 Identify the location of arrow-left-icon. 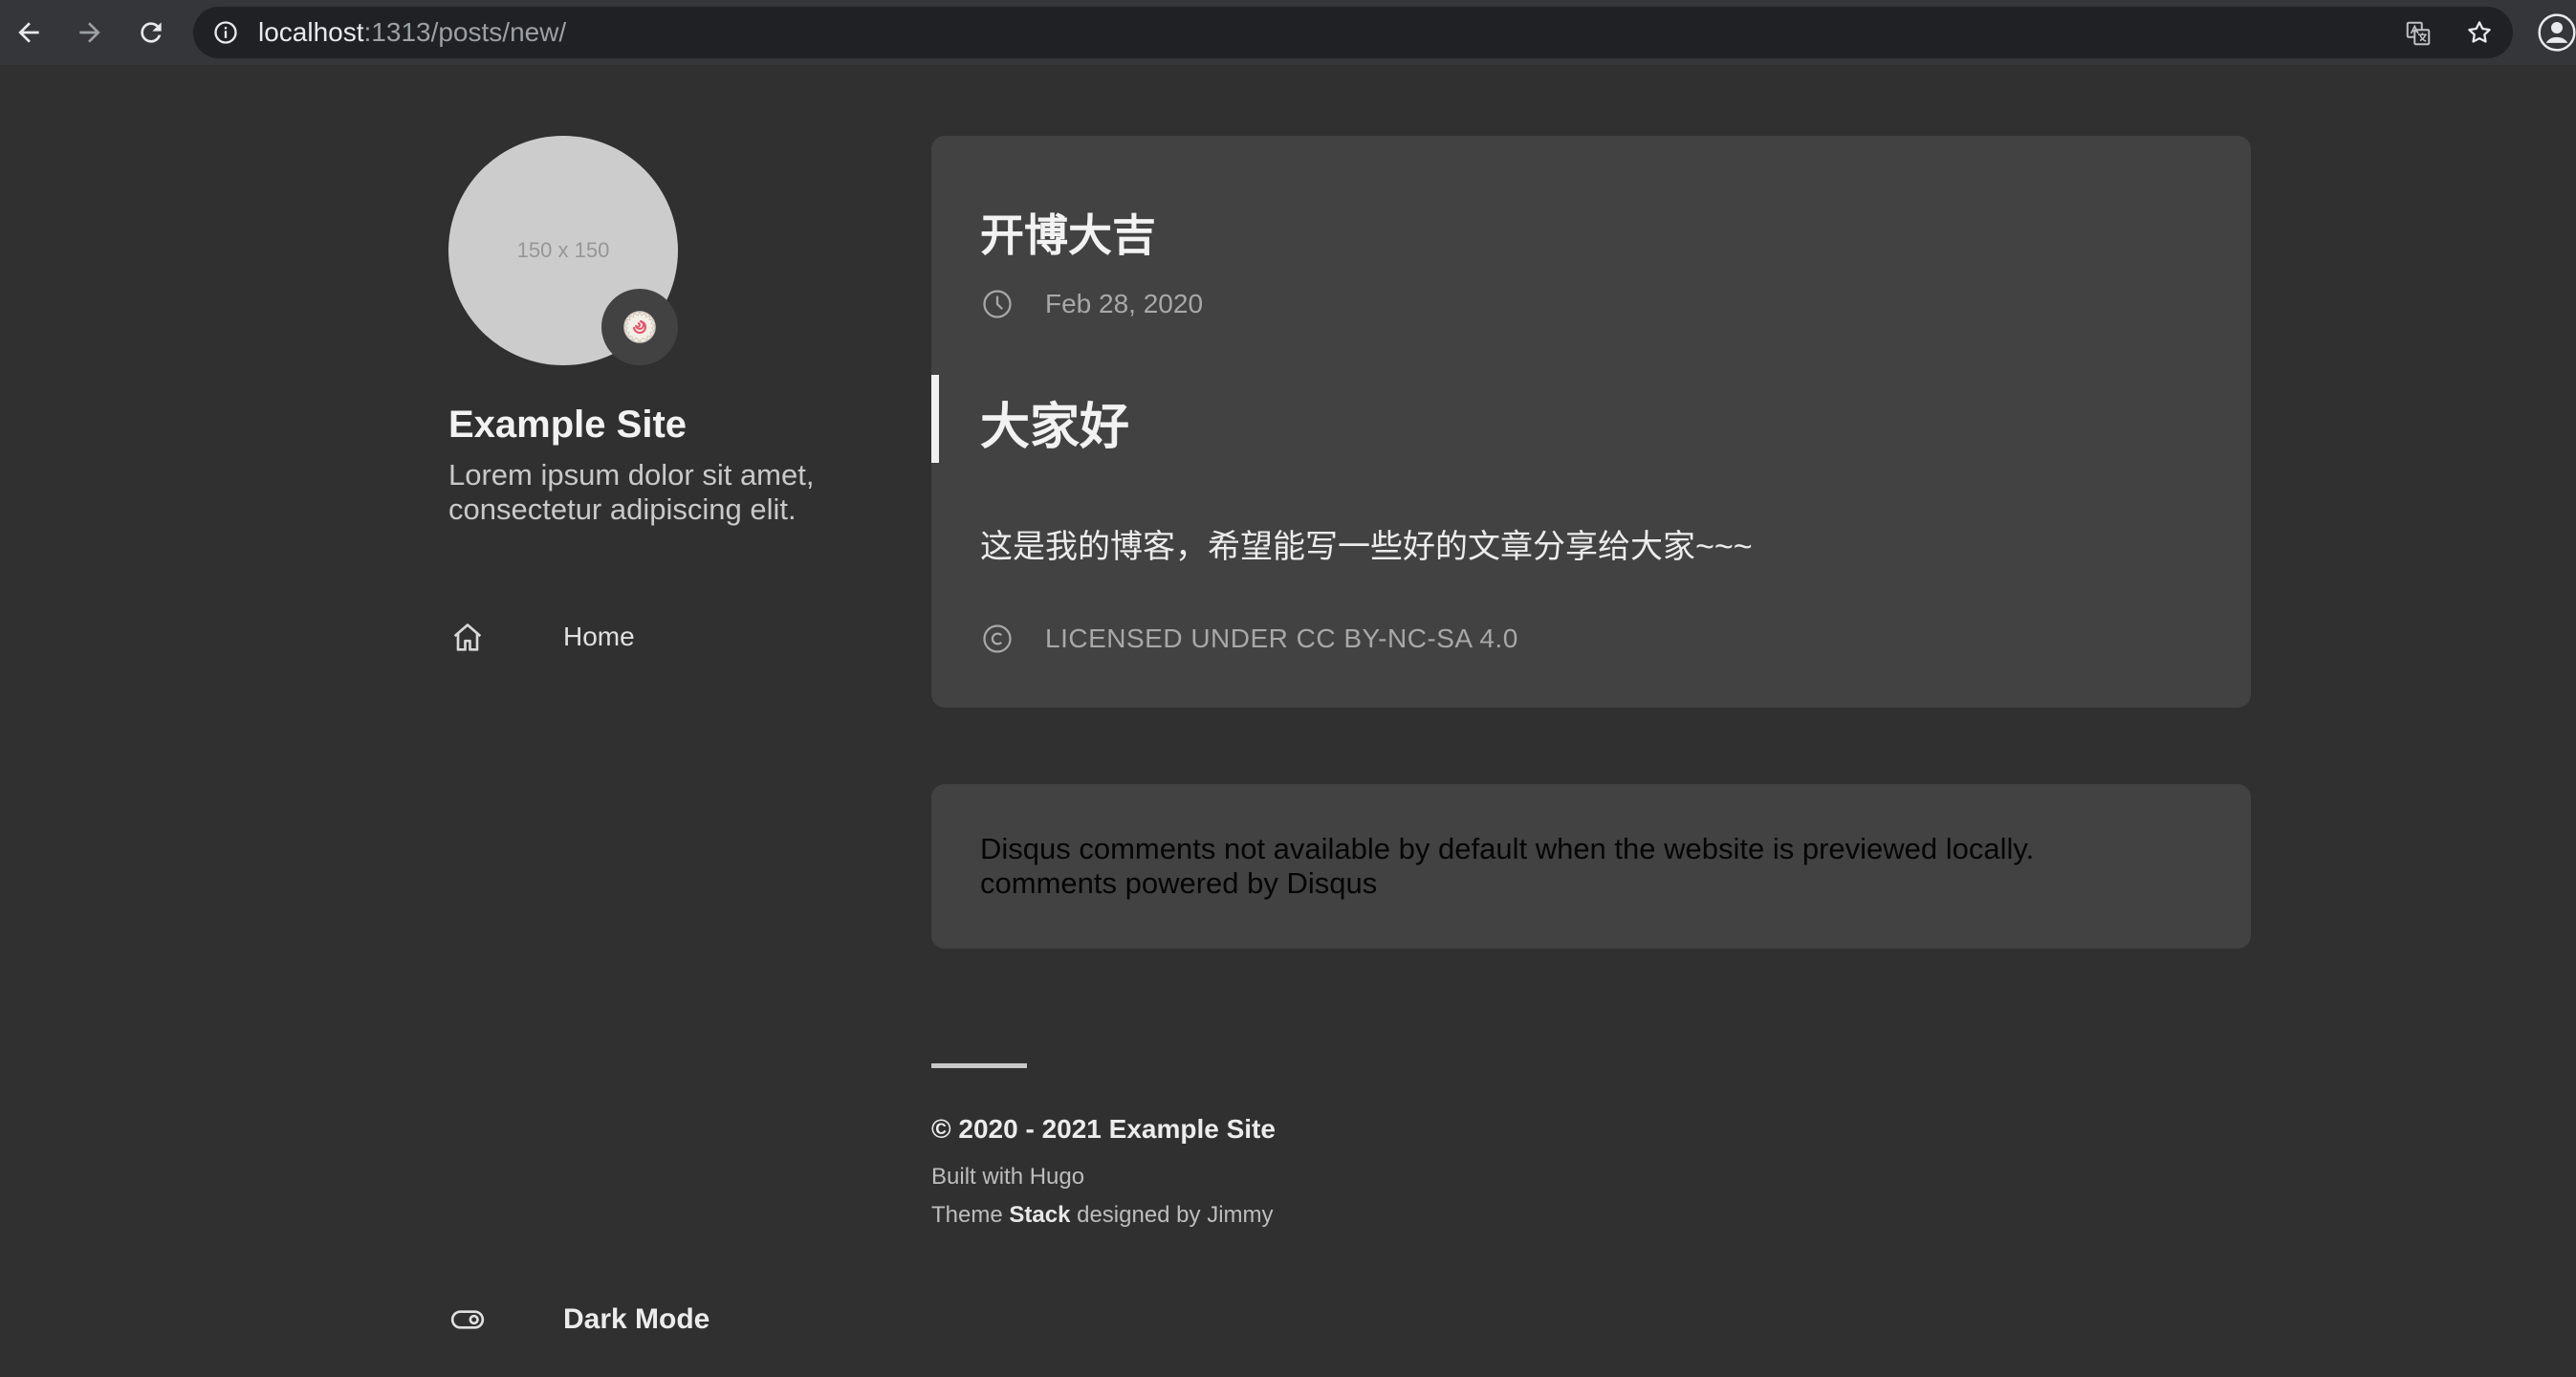
(28, 32).